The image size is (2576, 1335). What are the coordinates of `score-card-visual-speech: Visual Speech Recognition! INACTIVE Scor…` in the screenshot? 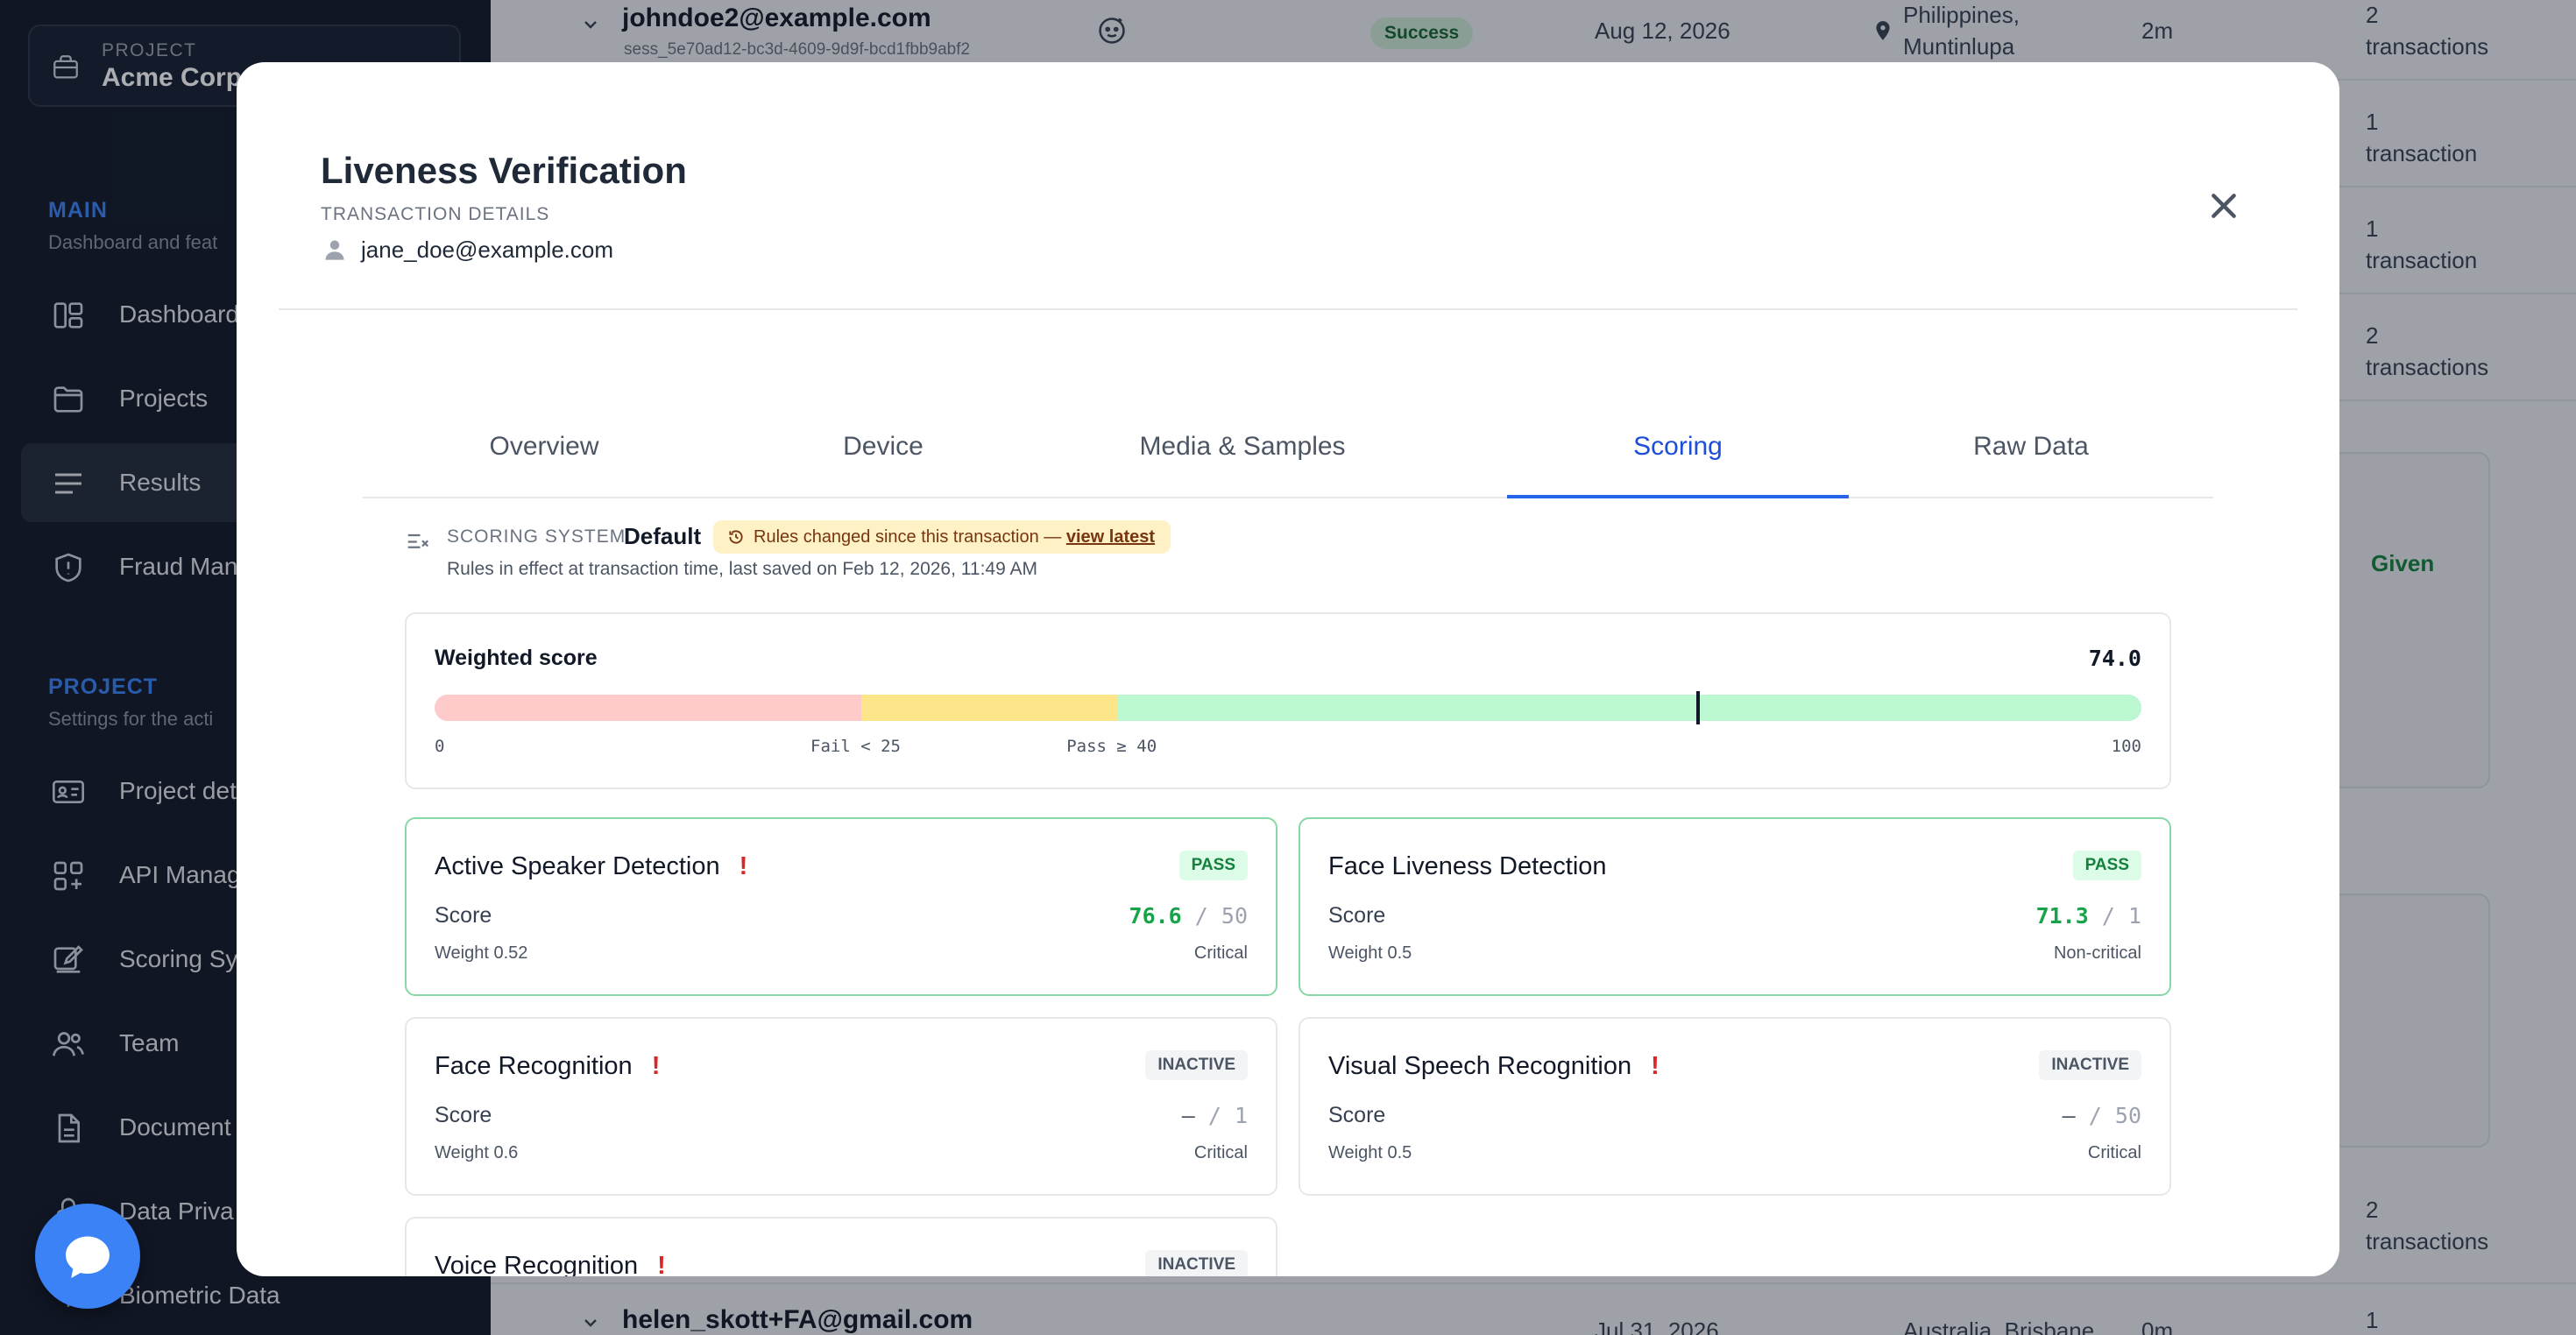 It's located at (1735, 1106).